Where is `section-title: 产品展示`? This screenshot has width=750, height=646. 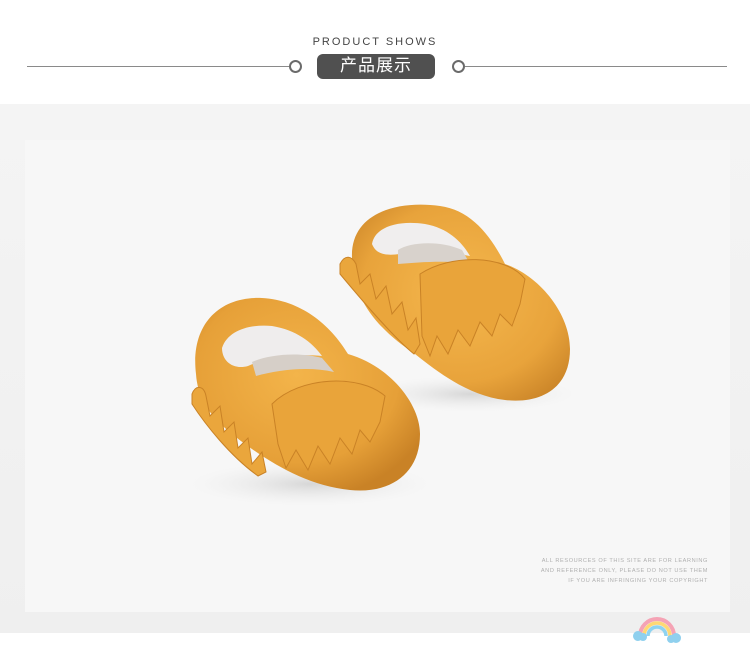
section-title: 产品展示 is located at coordinates (376, 66).